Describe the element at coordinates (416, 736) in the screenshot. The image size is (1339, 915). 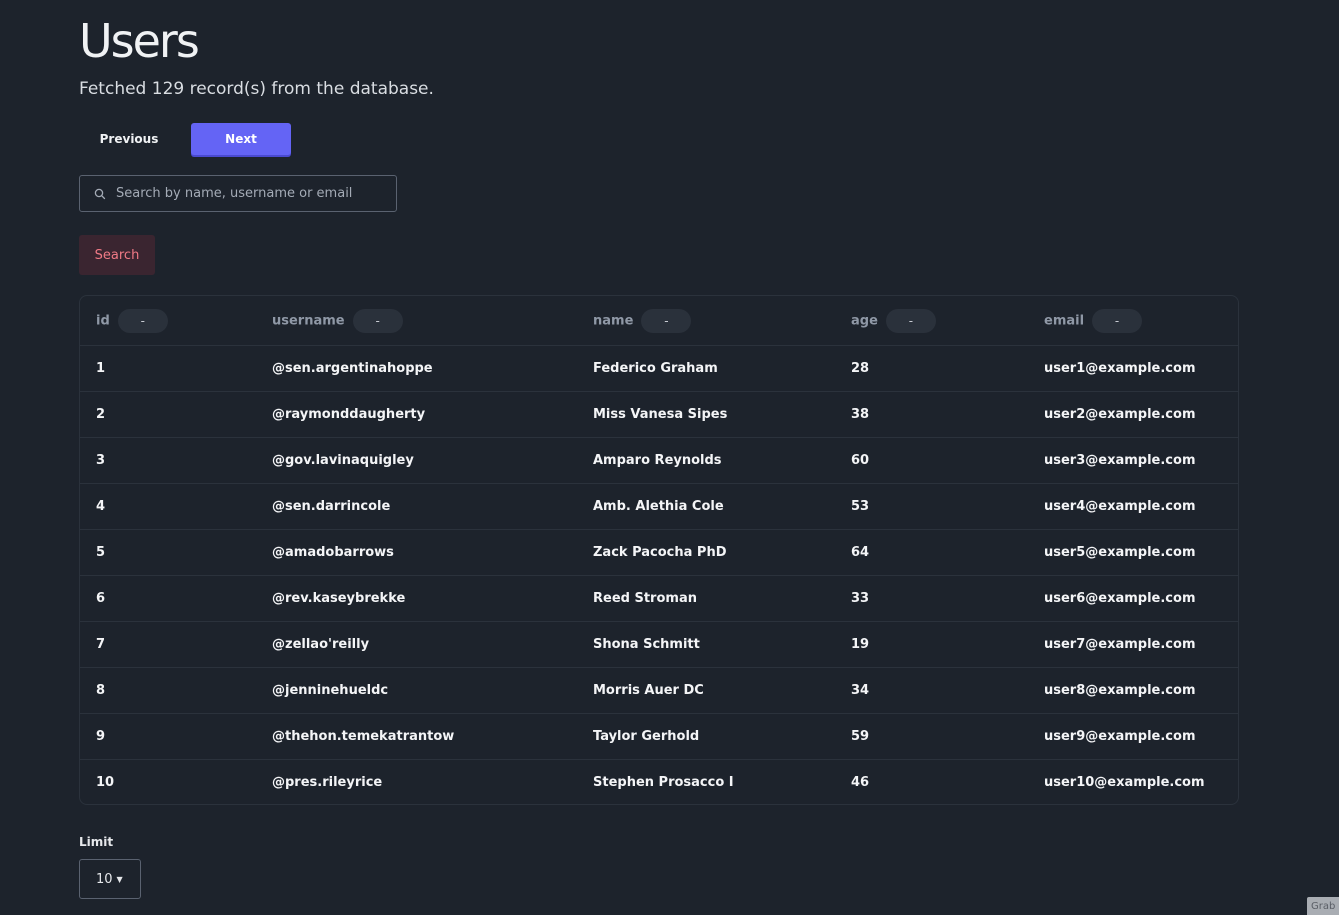
I see `cell-username: @thehon.temekatrantow` at that location.